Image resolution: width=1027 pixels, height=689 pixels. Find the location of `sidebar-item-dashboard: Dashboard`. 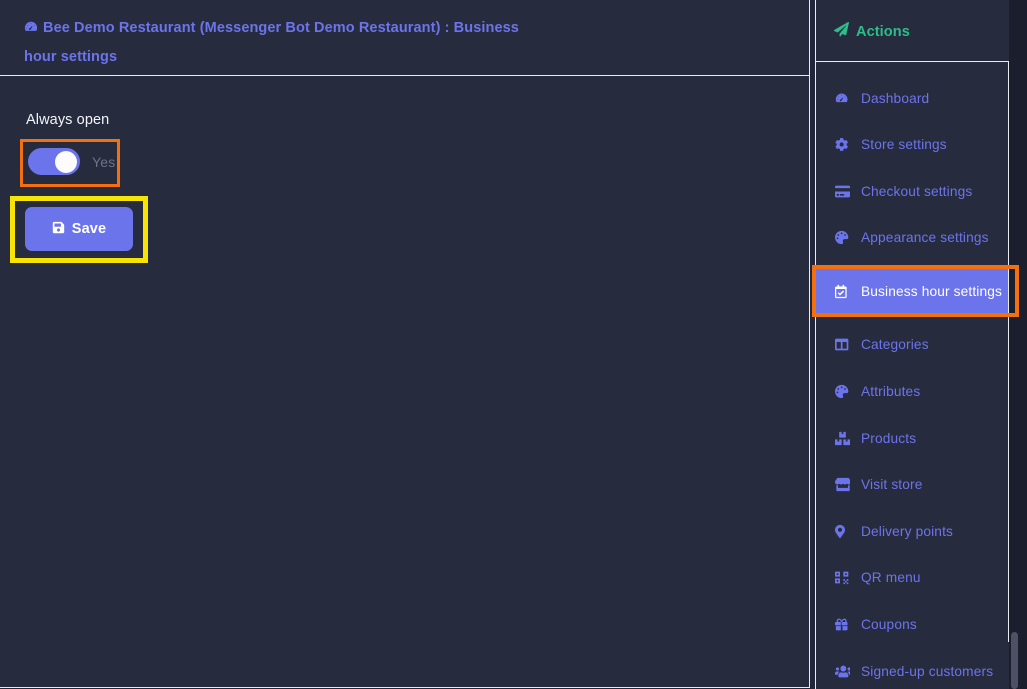

sidebar-item-dashboard: Dashboard is located at coordinates (912, 98).